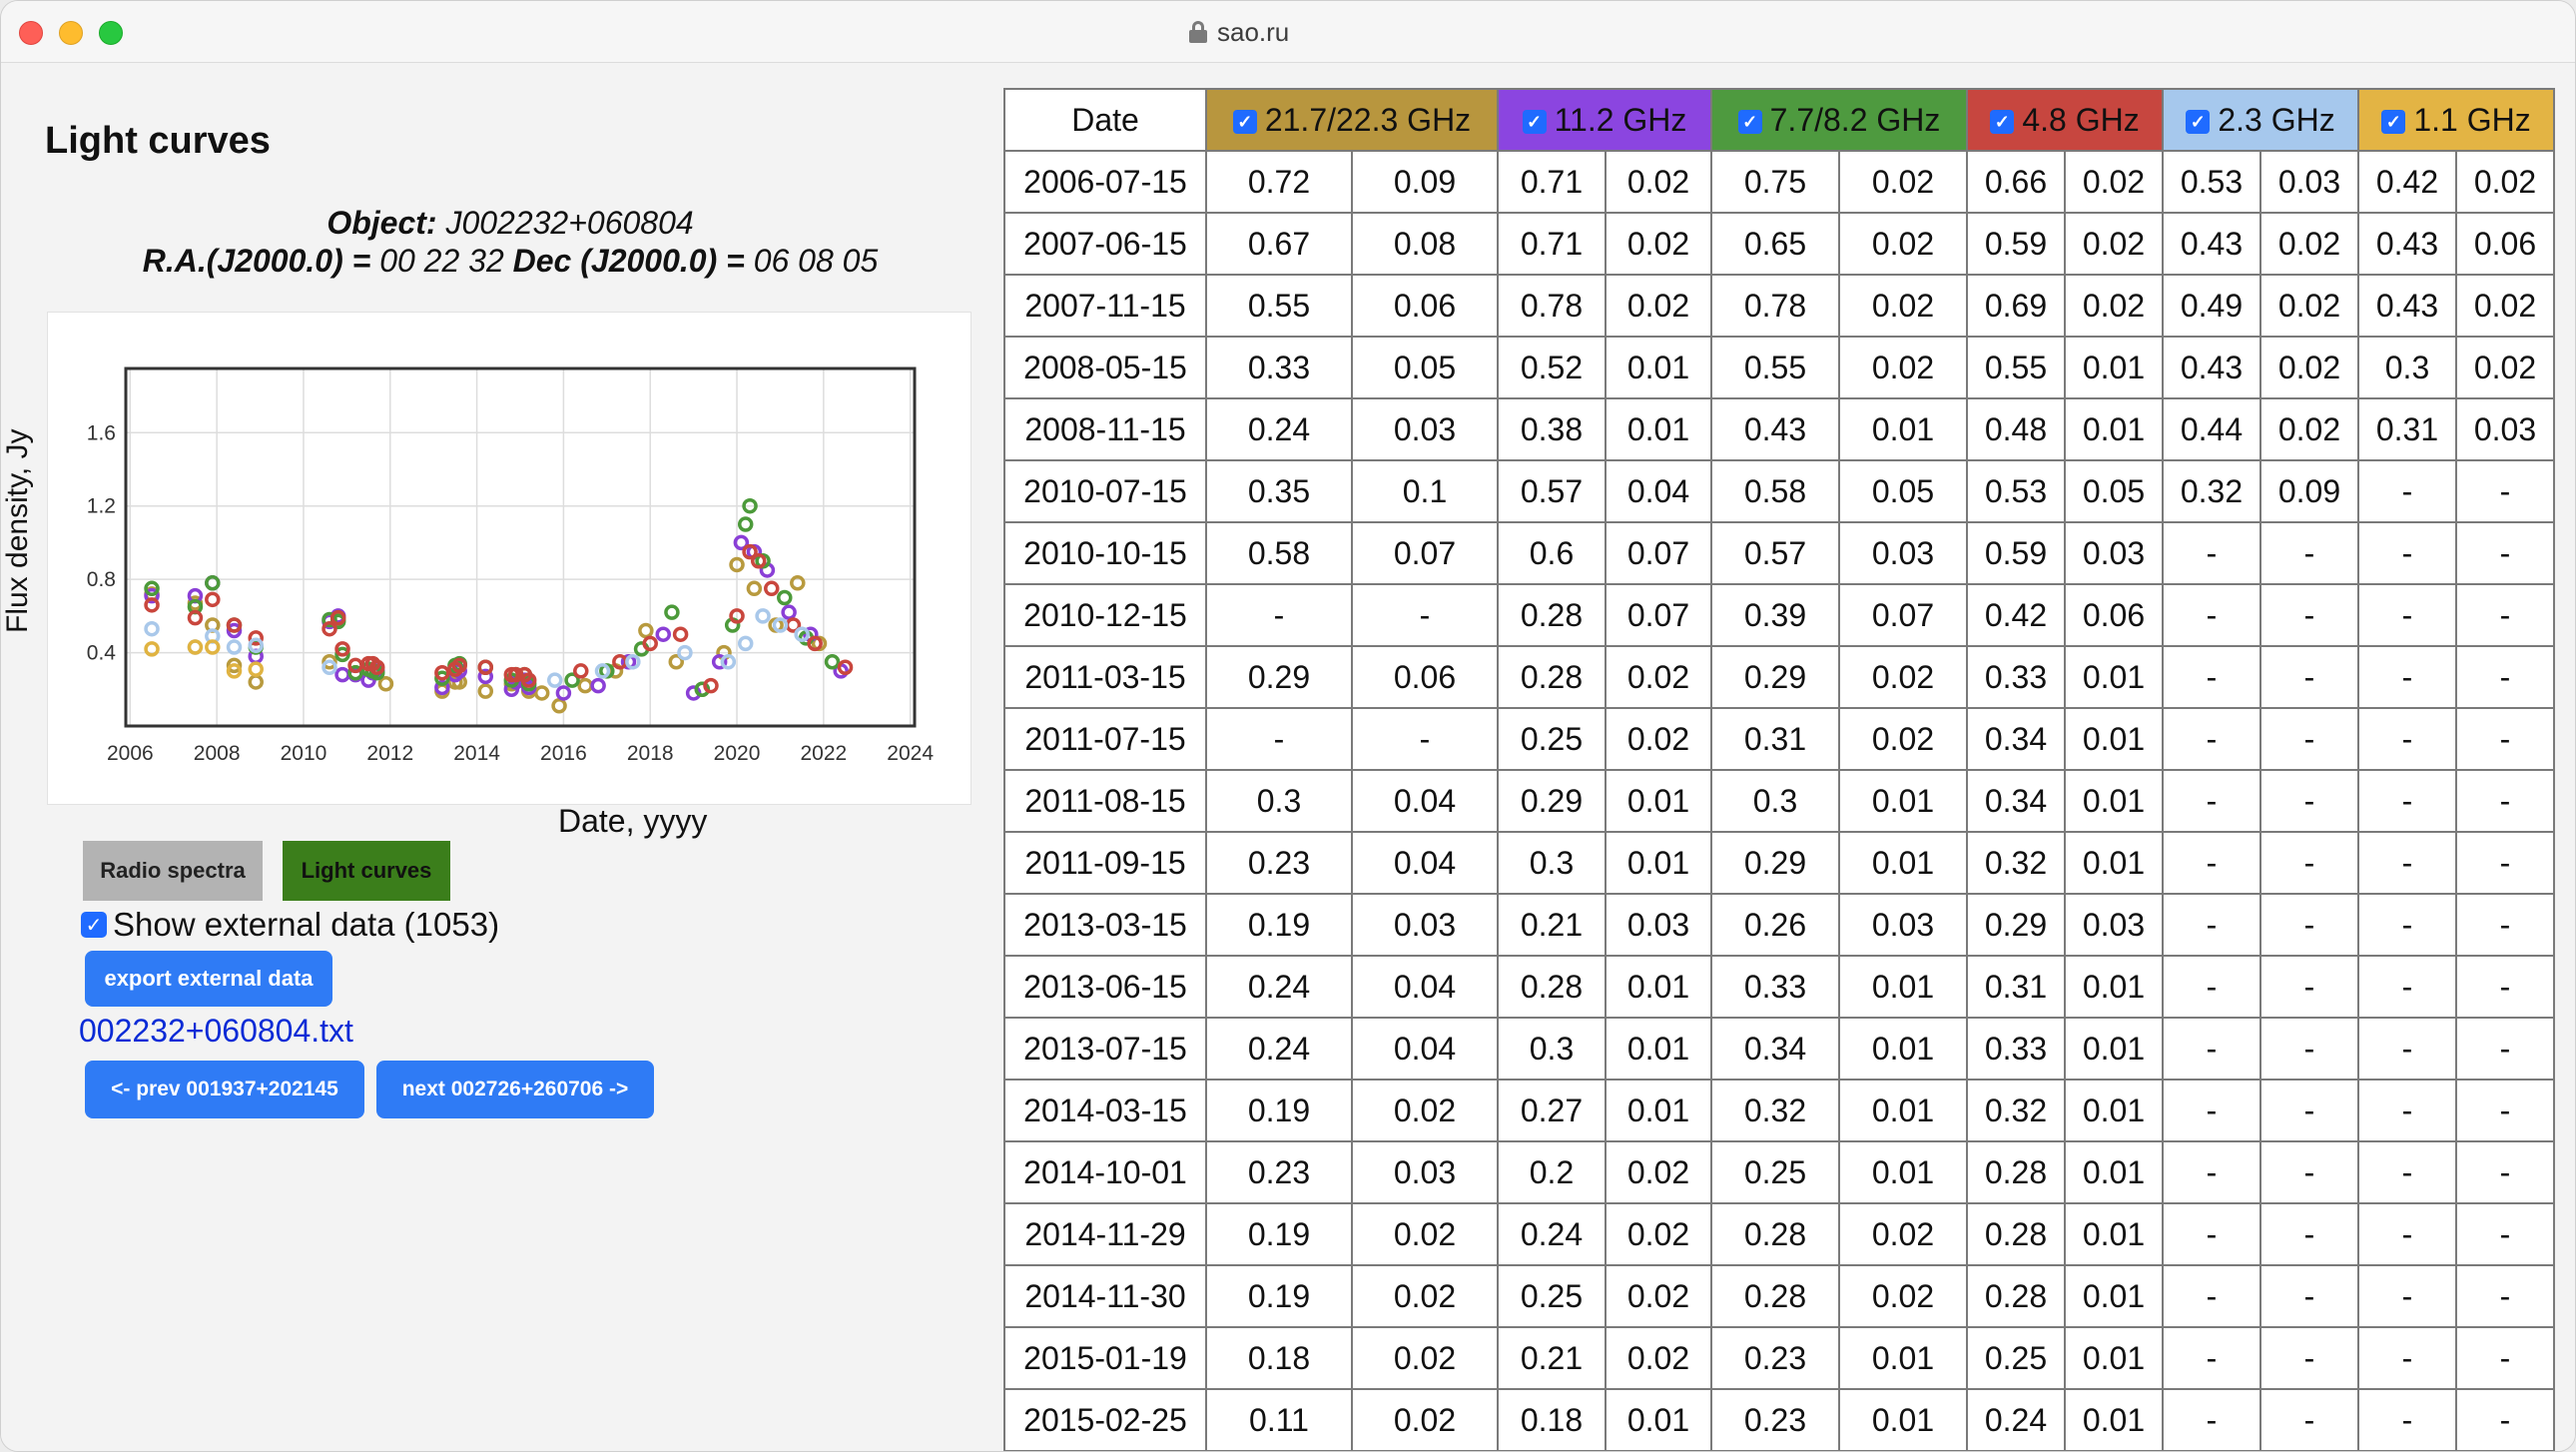 This screenshot has height=1452, width=2576. Describe the element at coordinates (1658, 553) in the screenshot. I see `flux-cell: 0.07` at that location.